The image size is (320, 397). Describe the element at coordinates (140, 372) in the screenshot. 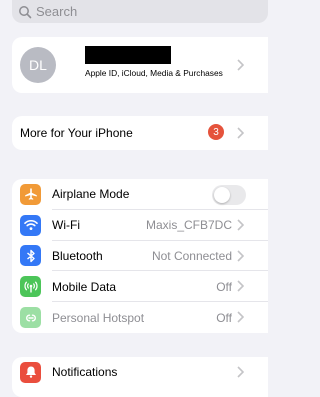

I see `settings-row-notifications: Notifications` at that location.